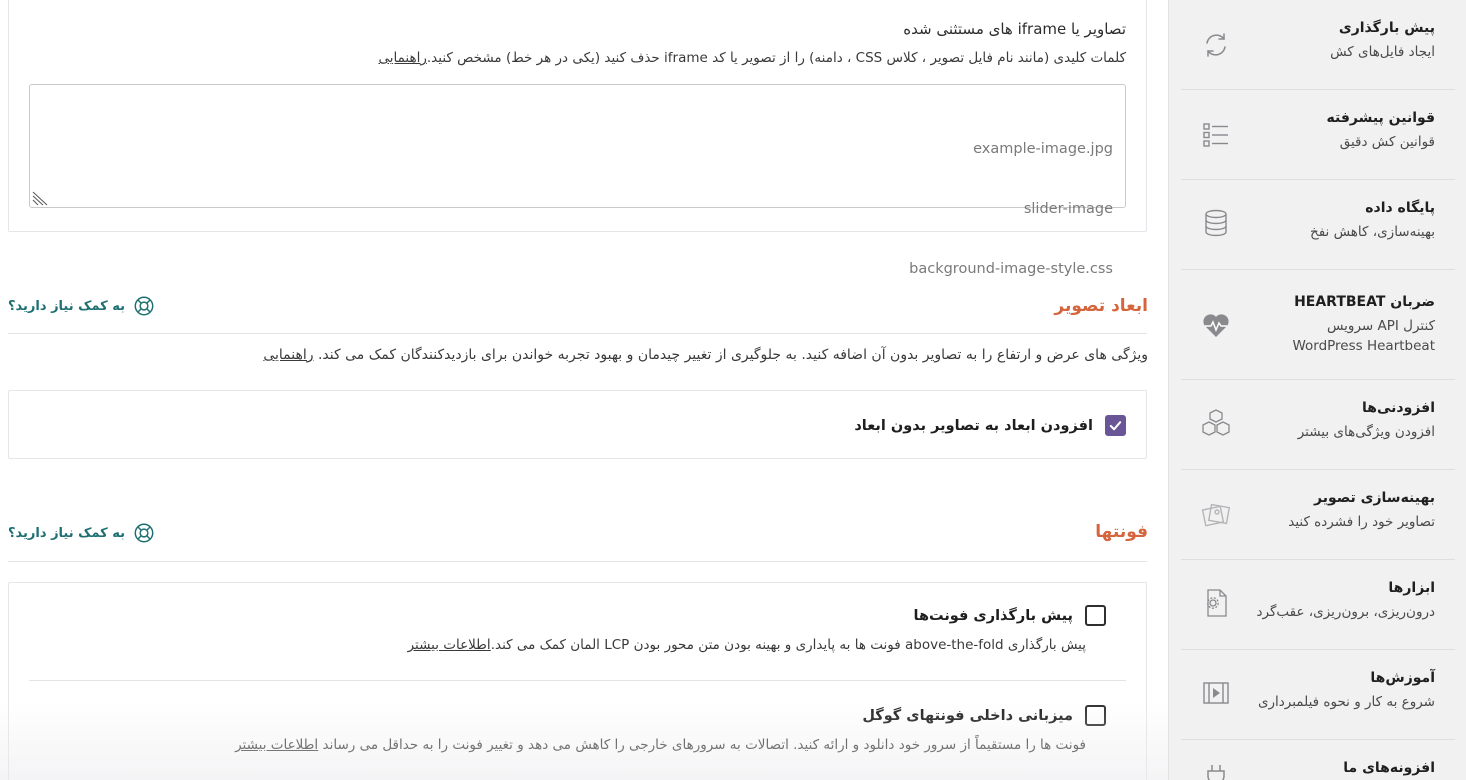  Describe the element at coordinates (1372, 232) in the screenshot. I see `sidebar-item-subtitle: بهینه‌سازی، کاهش نفخ` at that location.